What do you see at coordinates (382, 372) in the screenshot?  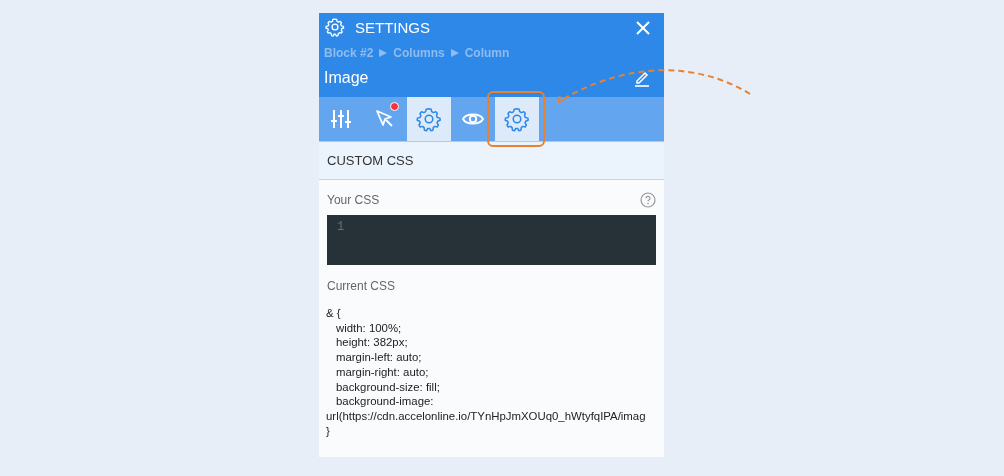 I see `code-line: margin-right: auto;` at bounding box center [382, 372].